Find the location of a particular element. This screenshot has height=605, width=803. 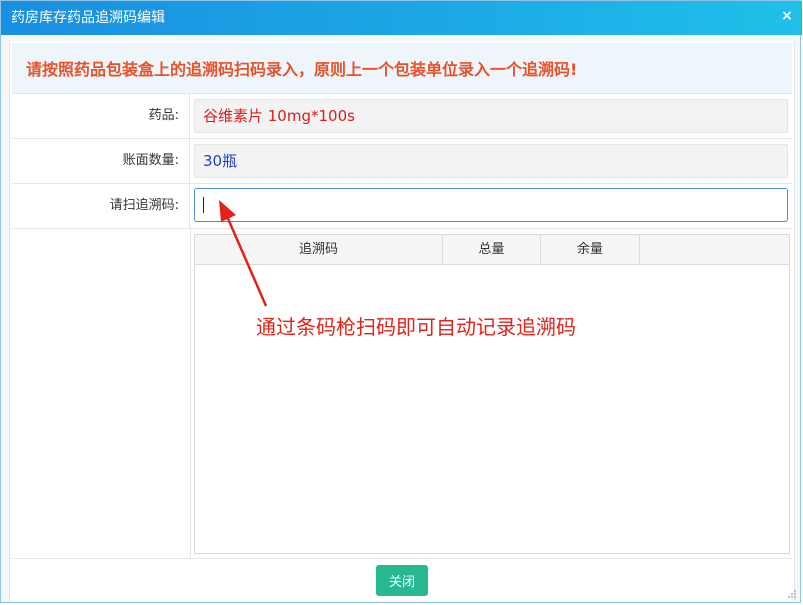

annotation-arrow-icon is located at coordinates (243, 253).